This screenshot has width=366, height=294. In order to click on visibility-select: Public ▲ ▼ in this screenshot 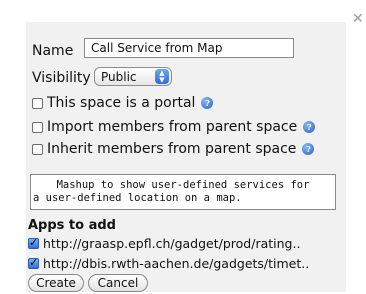, I will do `click(133, 76)`.